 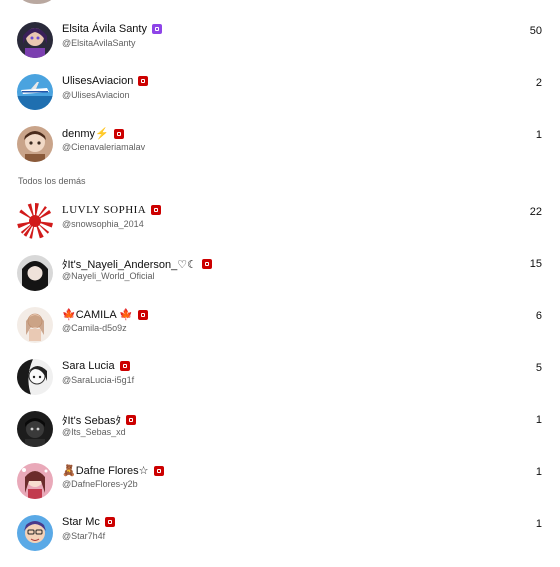 What do you see at coordinates (104, 147) in the screenshot?
I see `channel-handle: @Cienavaleriamalav` at bounding box center [104, 147].